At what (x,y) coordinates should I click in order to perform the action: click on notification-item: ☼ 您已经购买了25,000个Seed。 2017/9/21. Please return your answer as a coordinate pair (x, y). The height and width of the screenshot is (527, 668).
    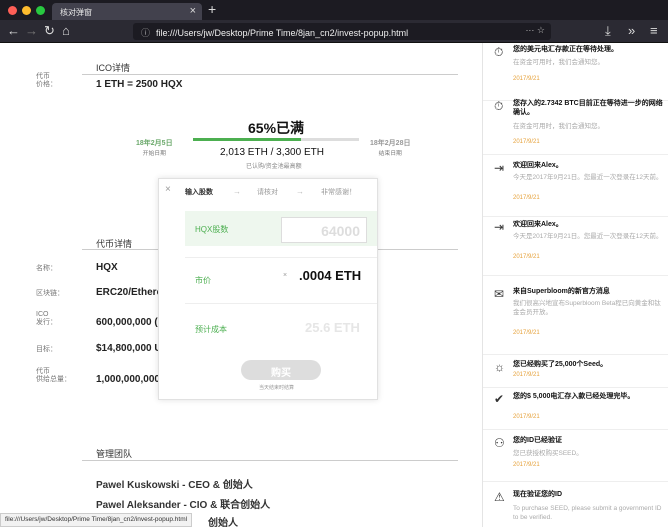
    Looking at the image, I should click on (575, 373).